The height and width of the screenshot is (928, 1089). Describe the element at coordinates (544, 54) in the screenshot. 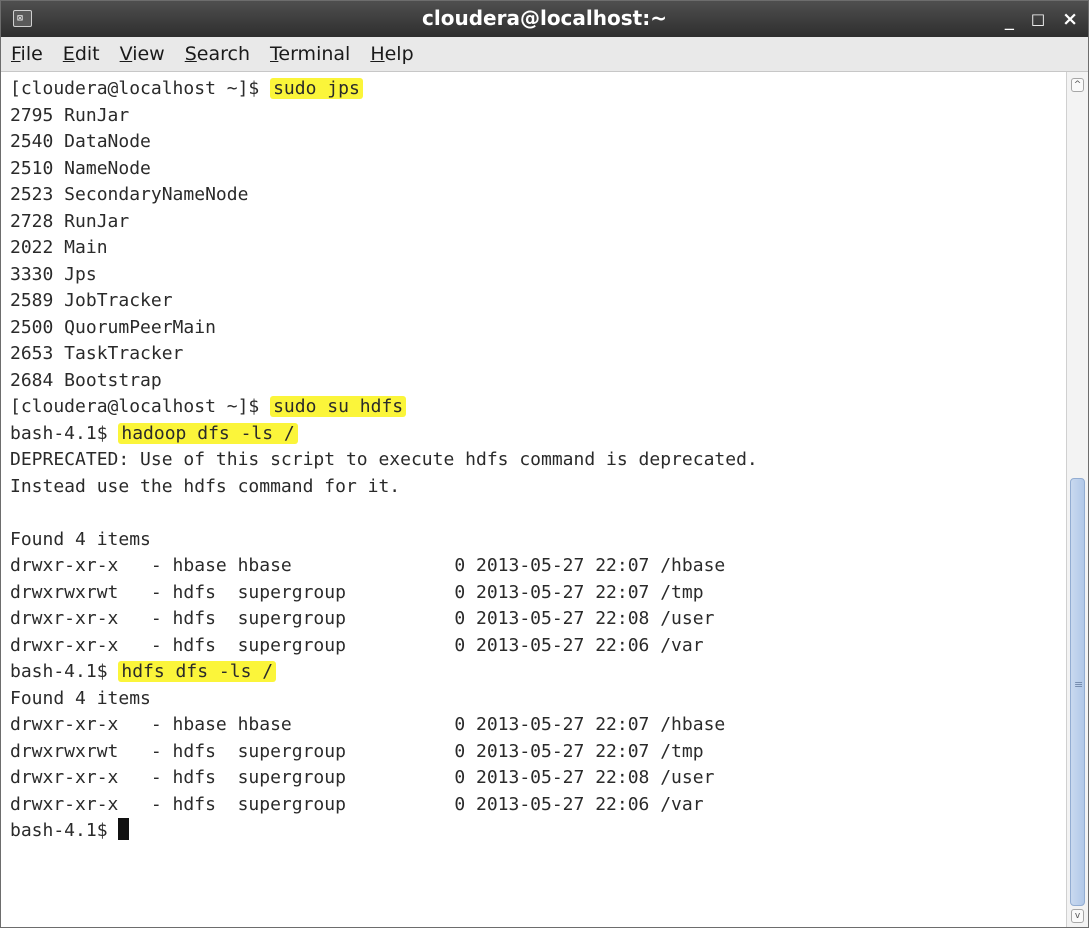

I see `menu-bar: File Edit View Search Terminal Help` at that location.